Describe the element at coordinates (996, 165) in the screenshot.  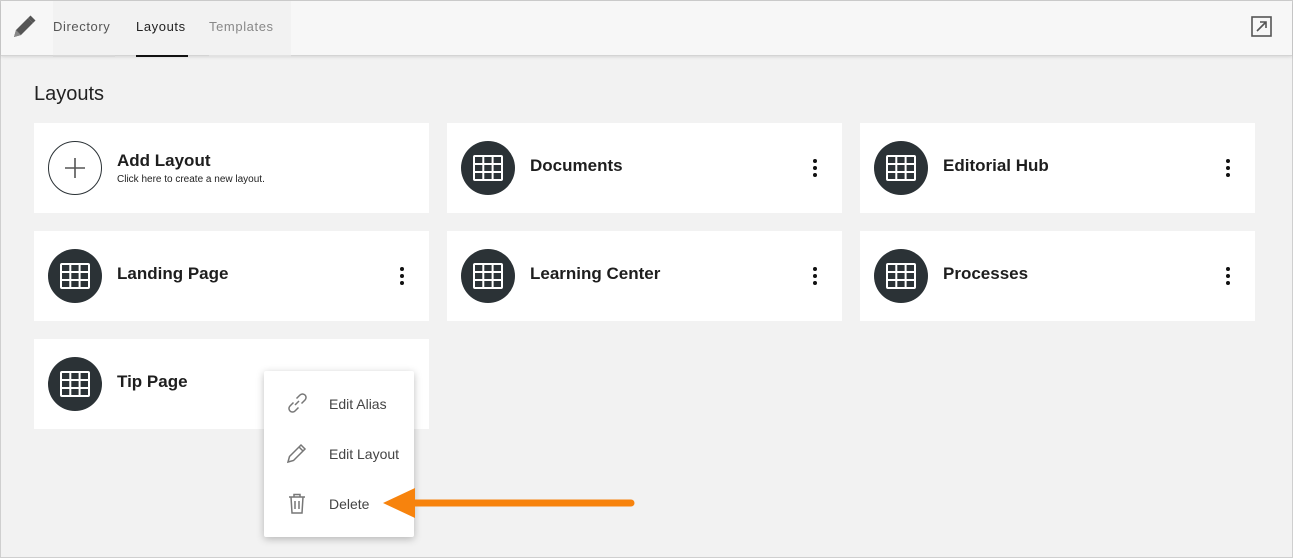
I see `layout-title: Editorial Hub` at that location.